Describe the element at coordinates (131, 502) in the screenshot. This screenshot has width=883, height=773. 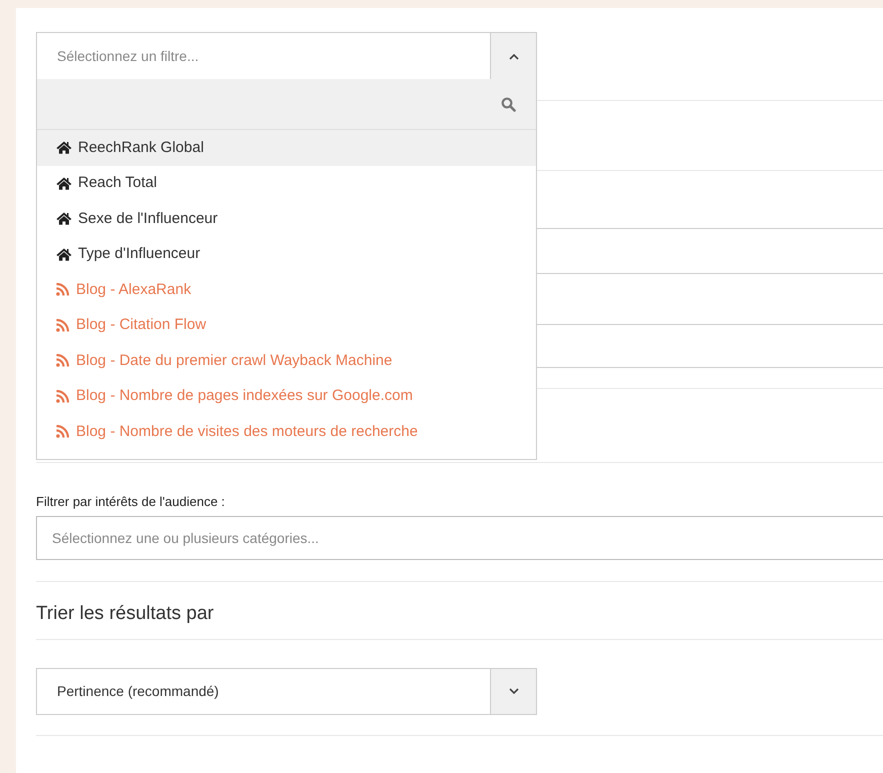
I see `field-label: Filtrer par intérêts de l'audience :` at that location.